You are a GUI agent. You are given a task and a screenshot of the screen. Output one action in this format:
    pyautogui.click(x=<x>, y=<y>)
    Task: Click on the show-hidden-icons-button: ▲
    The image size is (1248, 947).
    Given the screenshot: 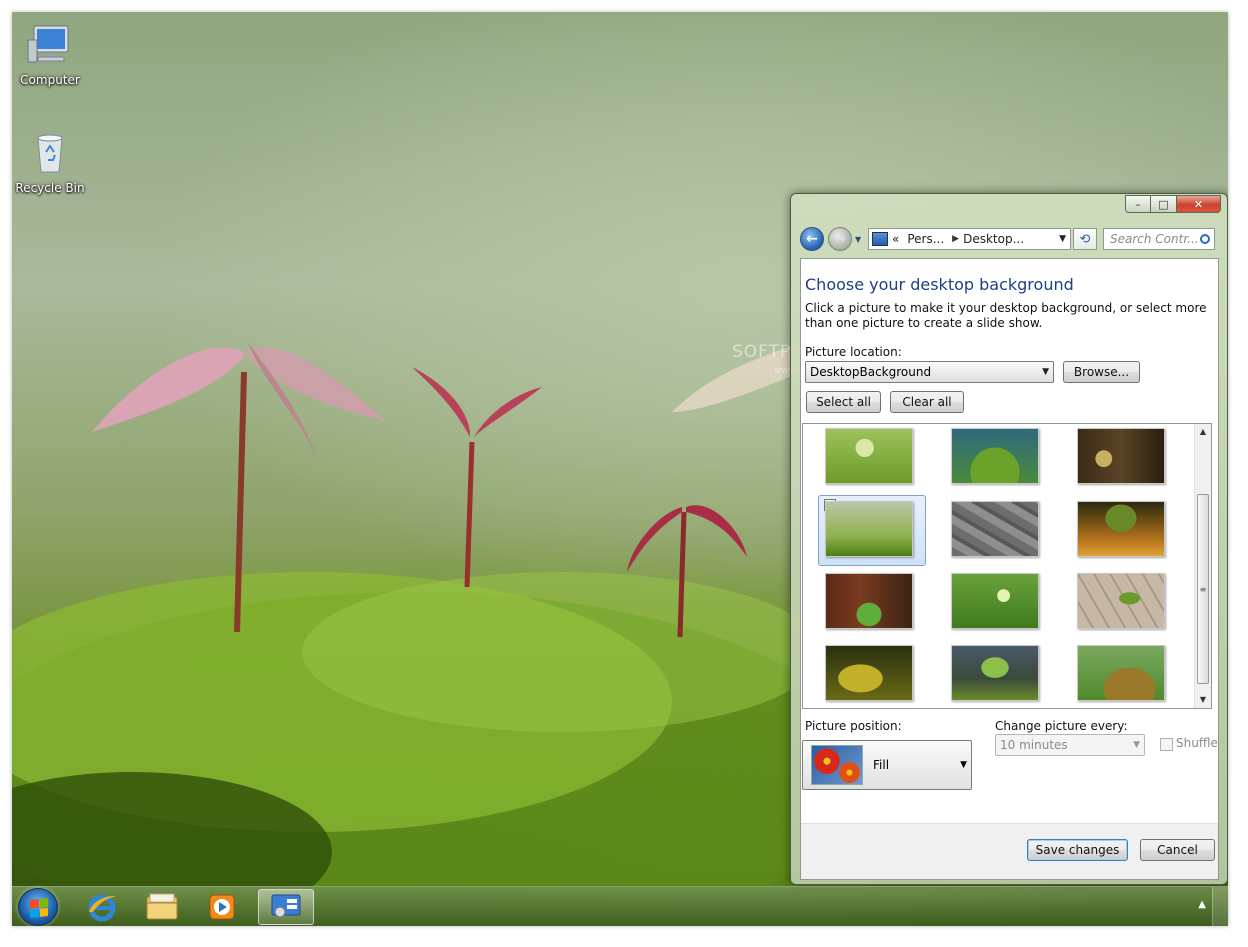 What is the action you would take?
    pyautogui.click(x=1202, y=904)
    